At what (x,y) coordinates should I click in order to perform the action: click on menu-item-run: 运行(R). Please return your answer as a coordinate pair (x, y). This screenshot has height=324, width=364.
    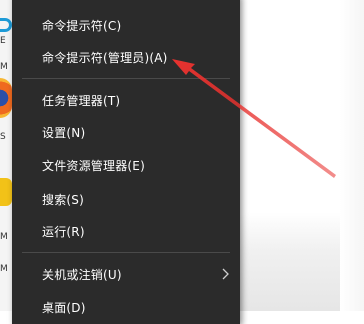
    Looking at the image, I should click on (126, 231).